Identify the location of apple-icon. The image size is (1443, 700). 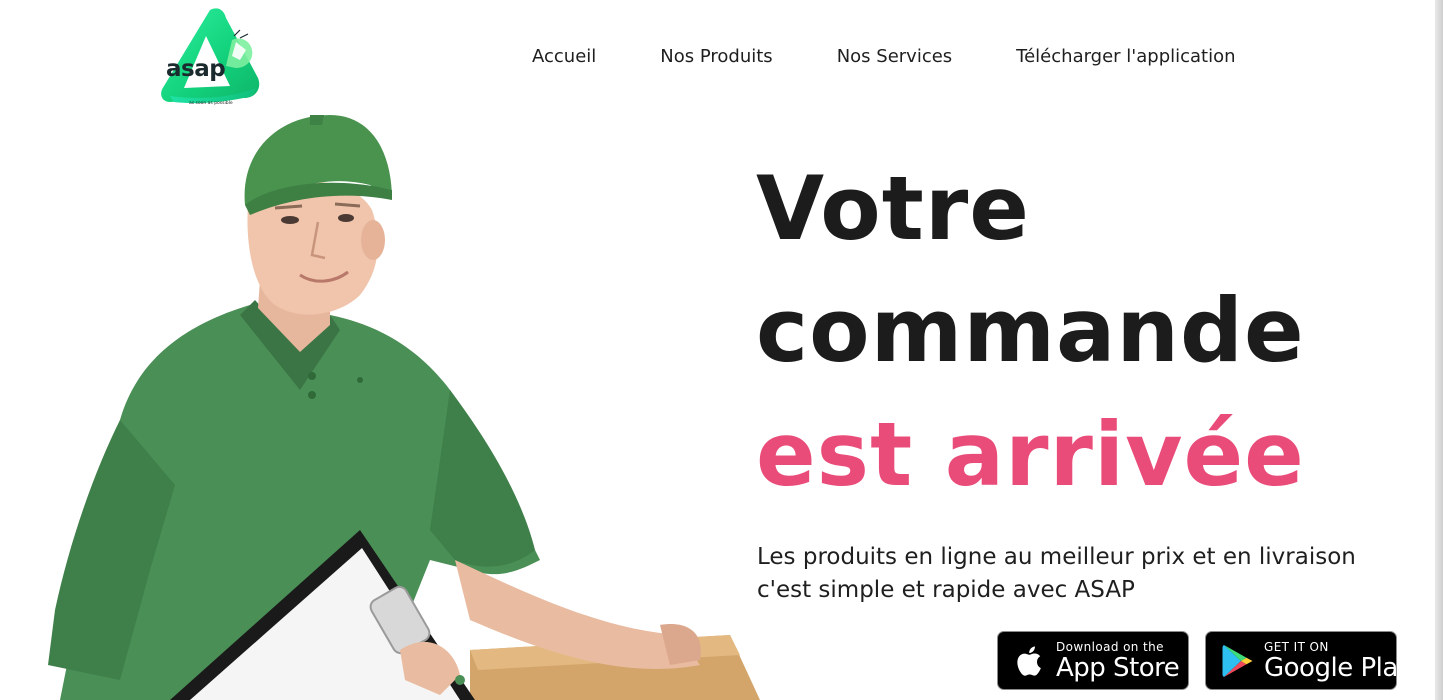
(1029, 660).